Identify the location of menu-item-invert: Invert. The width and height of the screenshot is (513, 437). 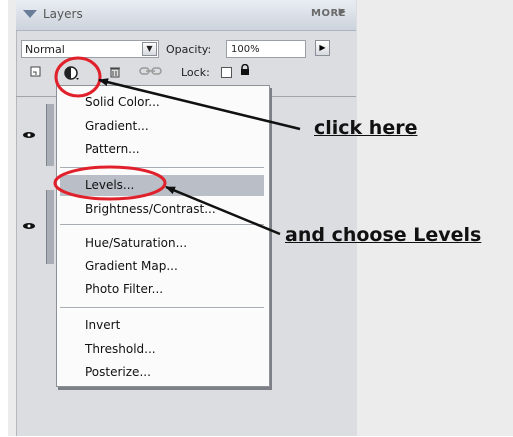
(102, 325).